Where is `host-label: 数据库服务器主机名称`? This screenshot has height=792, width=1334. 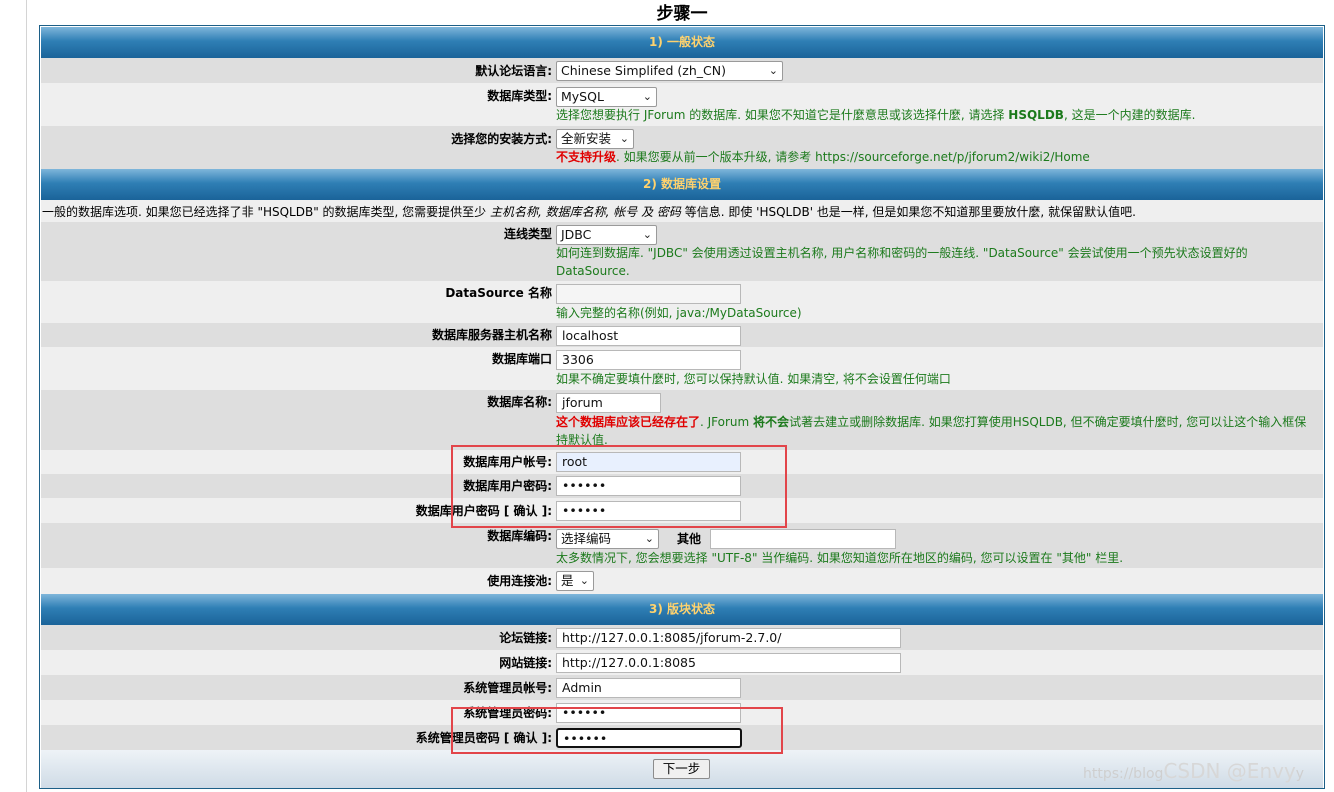 host-label: 数据库服务器主机名称 is located at coordinates (491, 335).